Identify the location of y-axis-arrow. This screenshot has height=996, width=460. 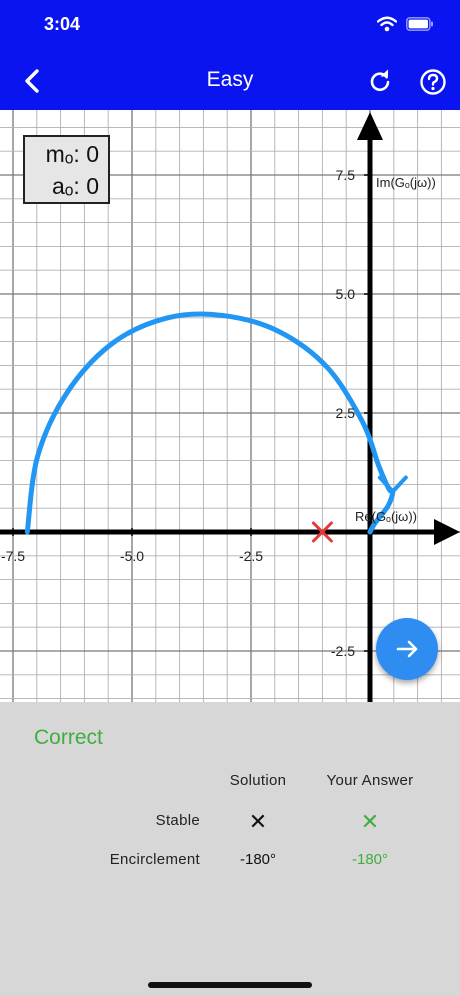
(370, 126).